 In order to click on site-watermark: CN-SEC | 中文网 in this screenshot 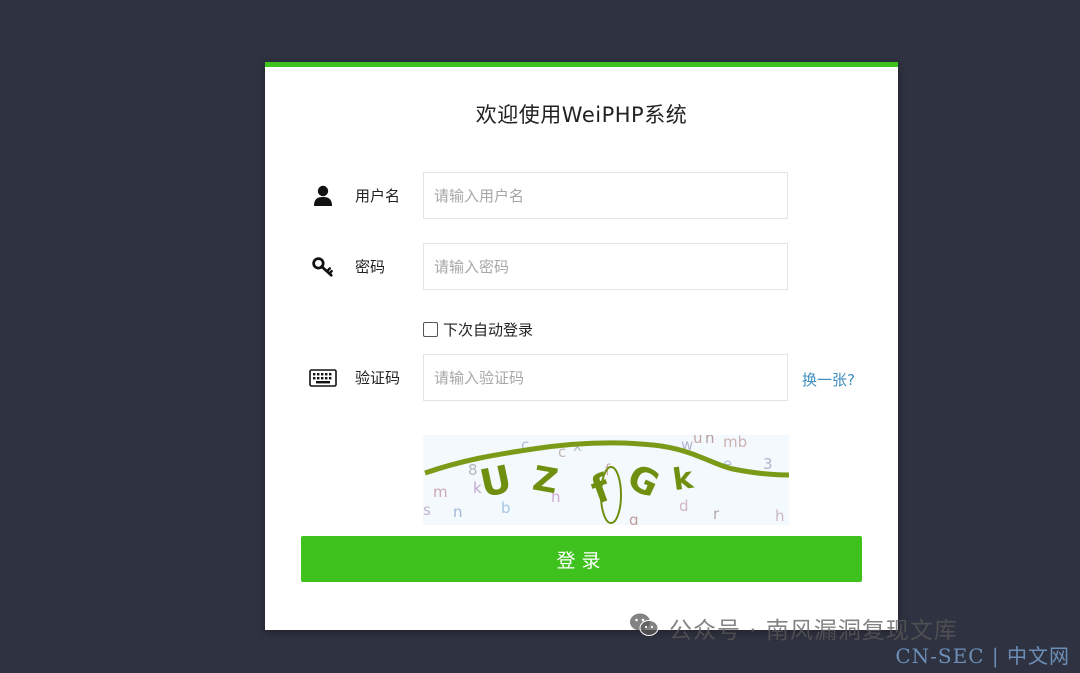, I will do `click(982, 656)`.